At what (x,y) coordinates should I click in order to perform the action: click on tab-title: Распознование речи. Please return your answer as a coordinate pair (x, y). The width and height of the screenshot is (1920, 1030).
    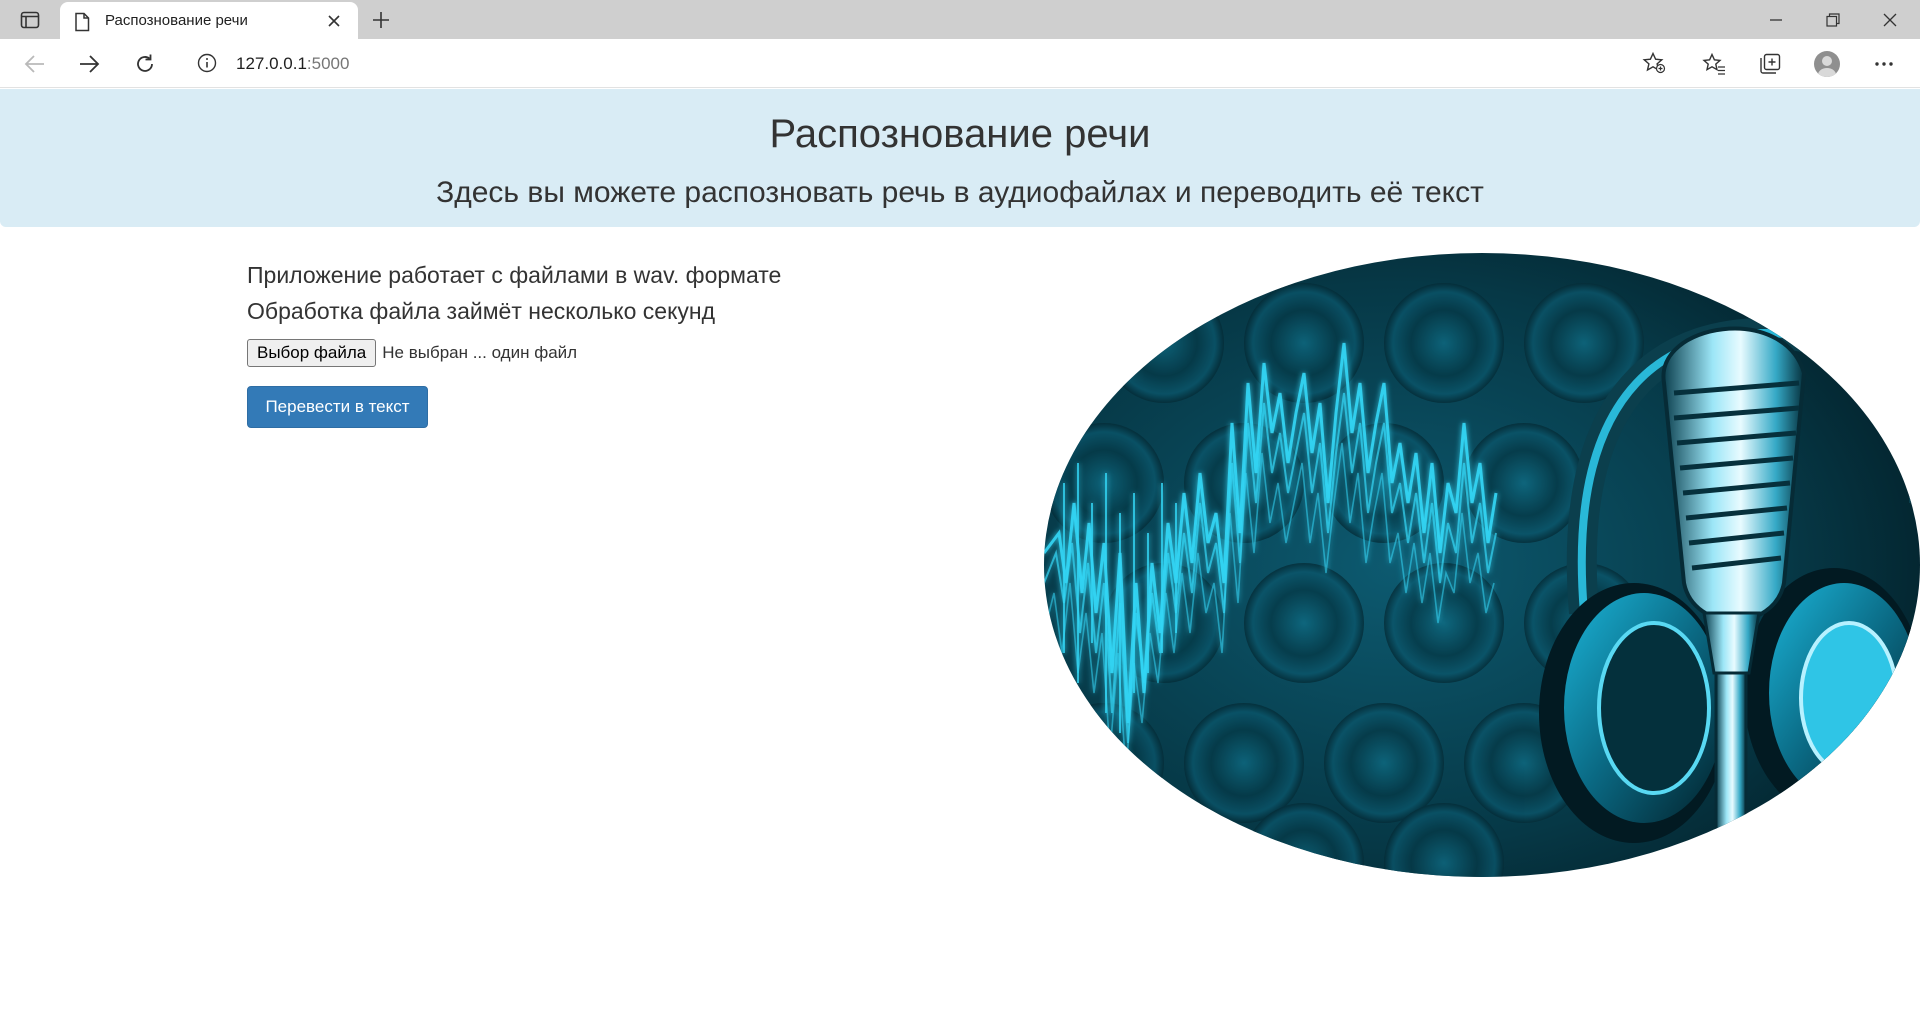
    Looking at the image, I should click on (176, 20).